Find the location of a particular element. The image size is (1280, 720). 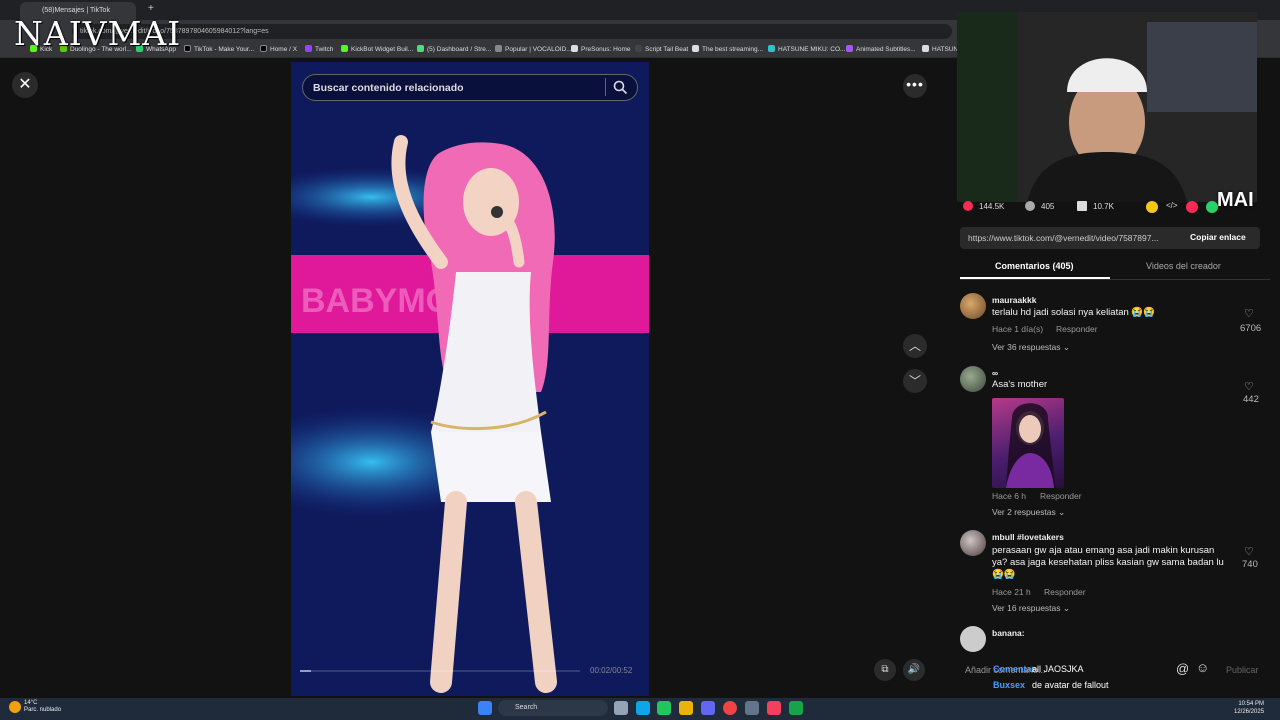

video-time: 00:02/00:52 is located at coordinates (611, 670).